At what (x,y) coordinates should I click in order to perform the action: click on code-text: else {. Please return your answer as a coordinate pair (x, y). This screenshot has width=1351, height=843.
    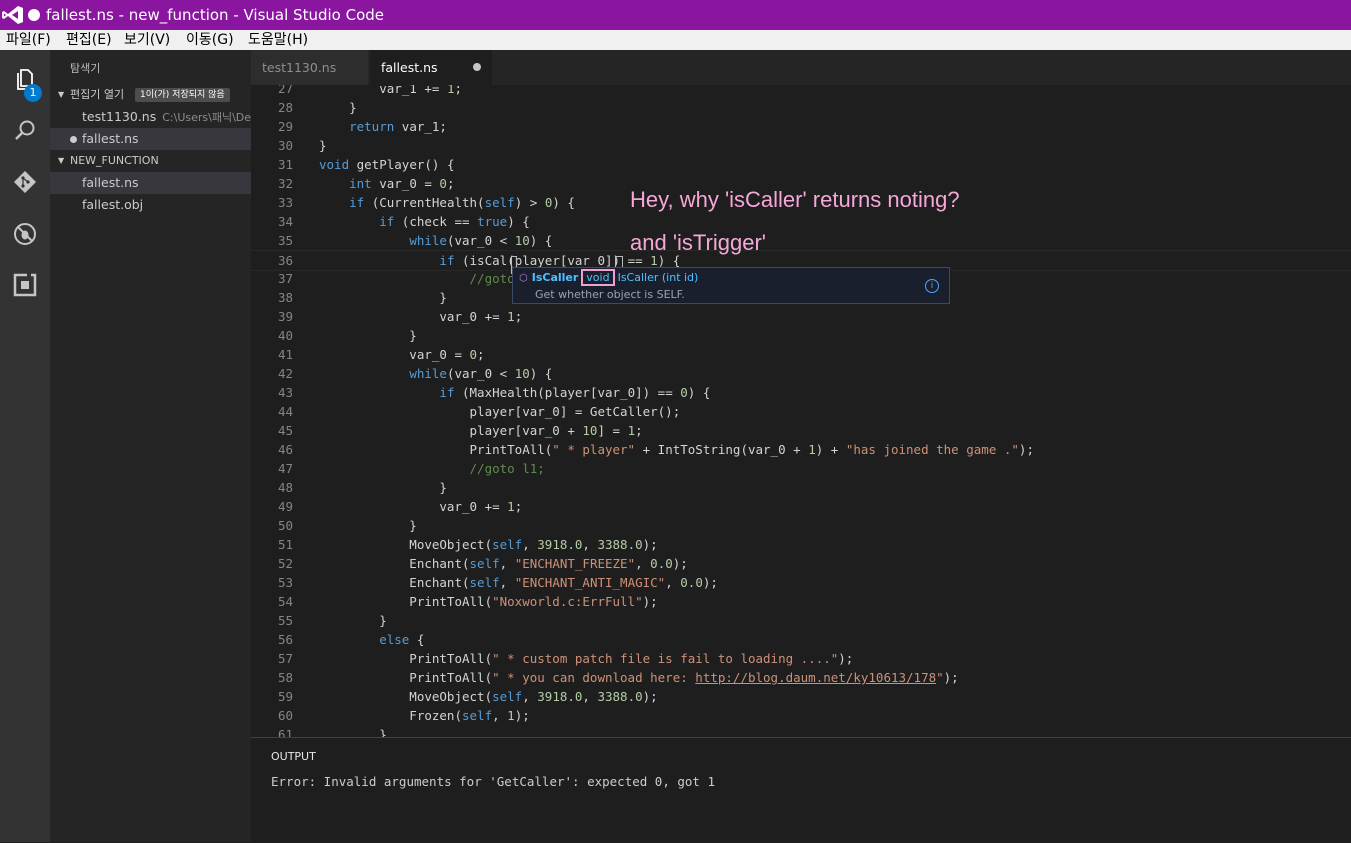
    Looking at the image, I should click on (402, 639).